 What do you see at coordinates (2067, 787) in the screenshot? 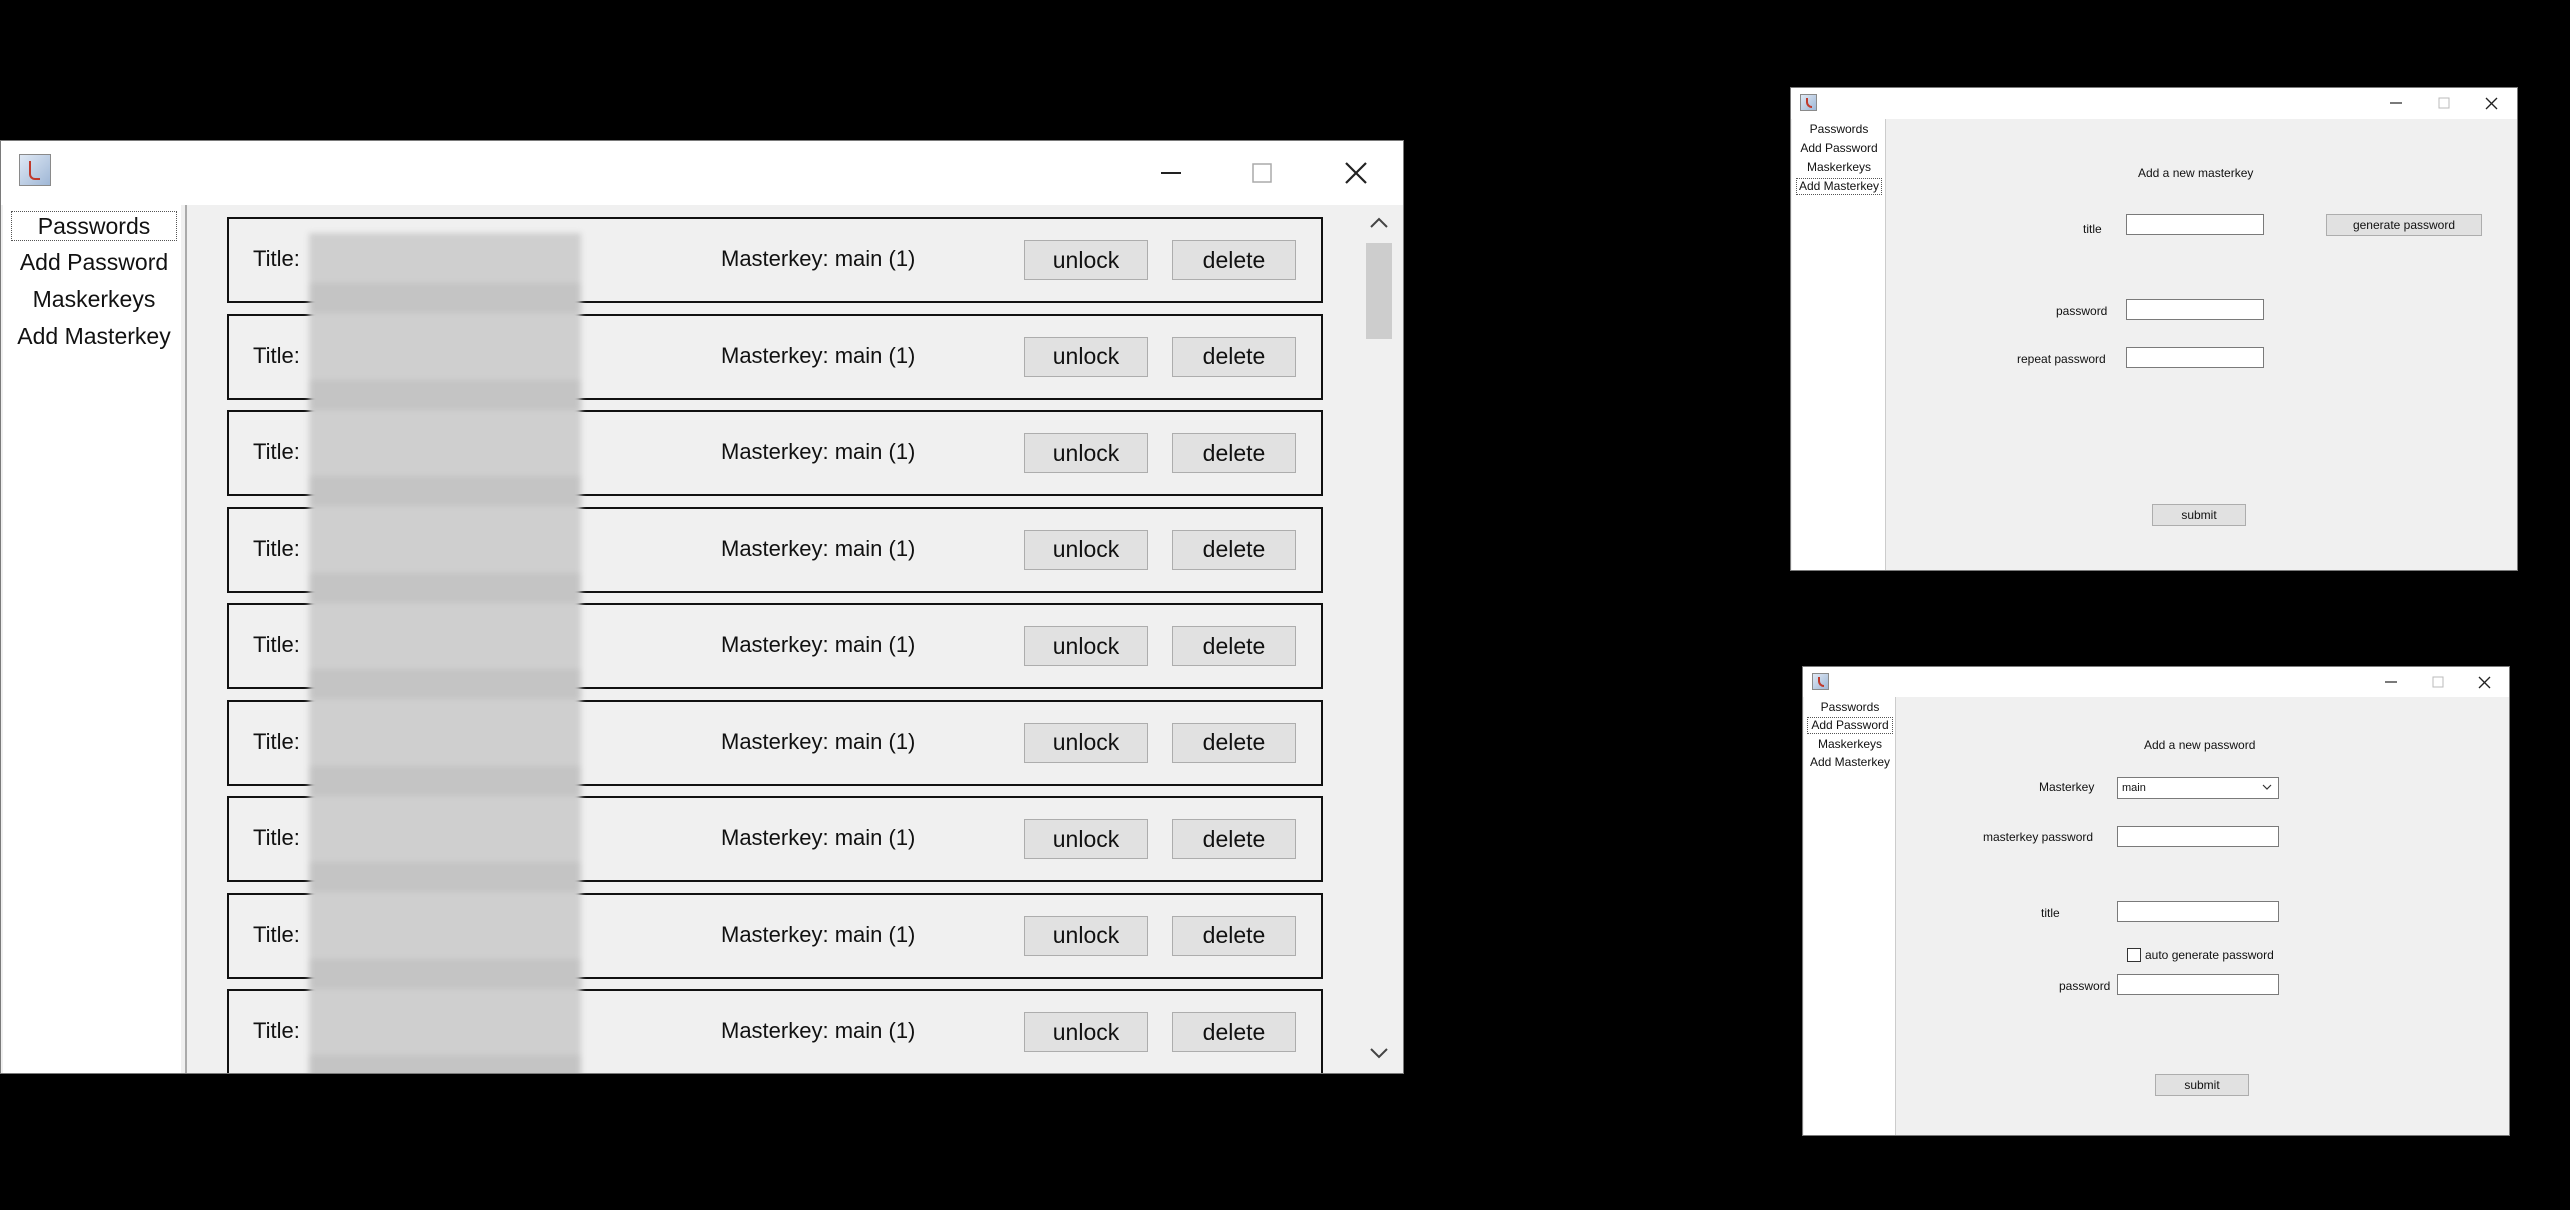
I see `masterkey-label: Masterkey` at bounding box center [2067, 787].